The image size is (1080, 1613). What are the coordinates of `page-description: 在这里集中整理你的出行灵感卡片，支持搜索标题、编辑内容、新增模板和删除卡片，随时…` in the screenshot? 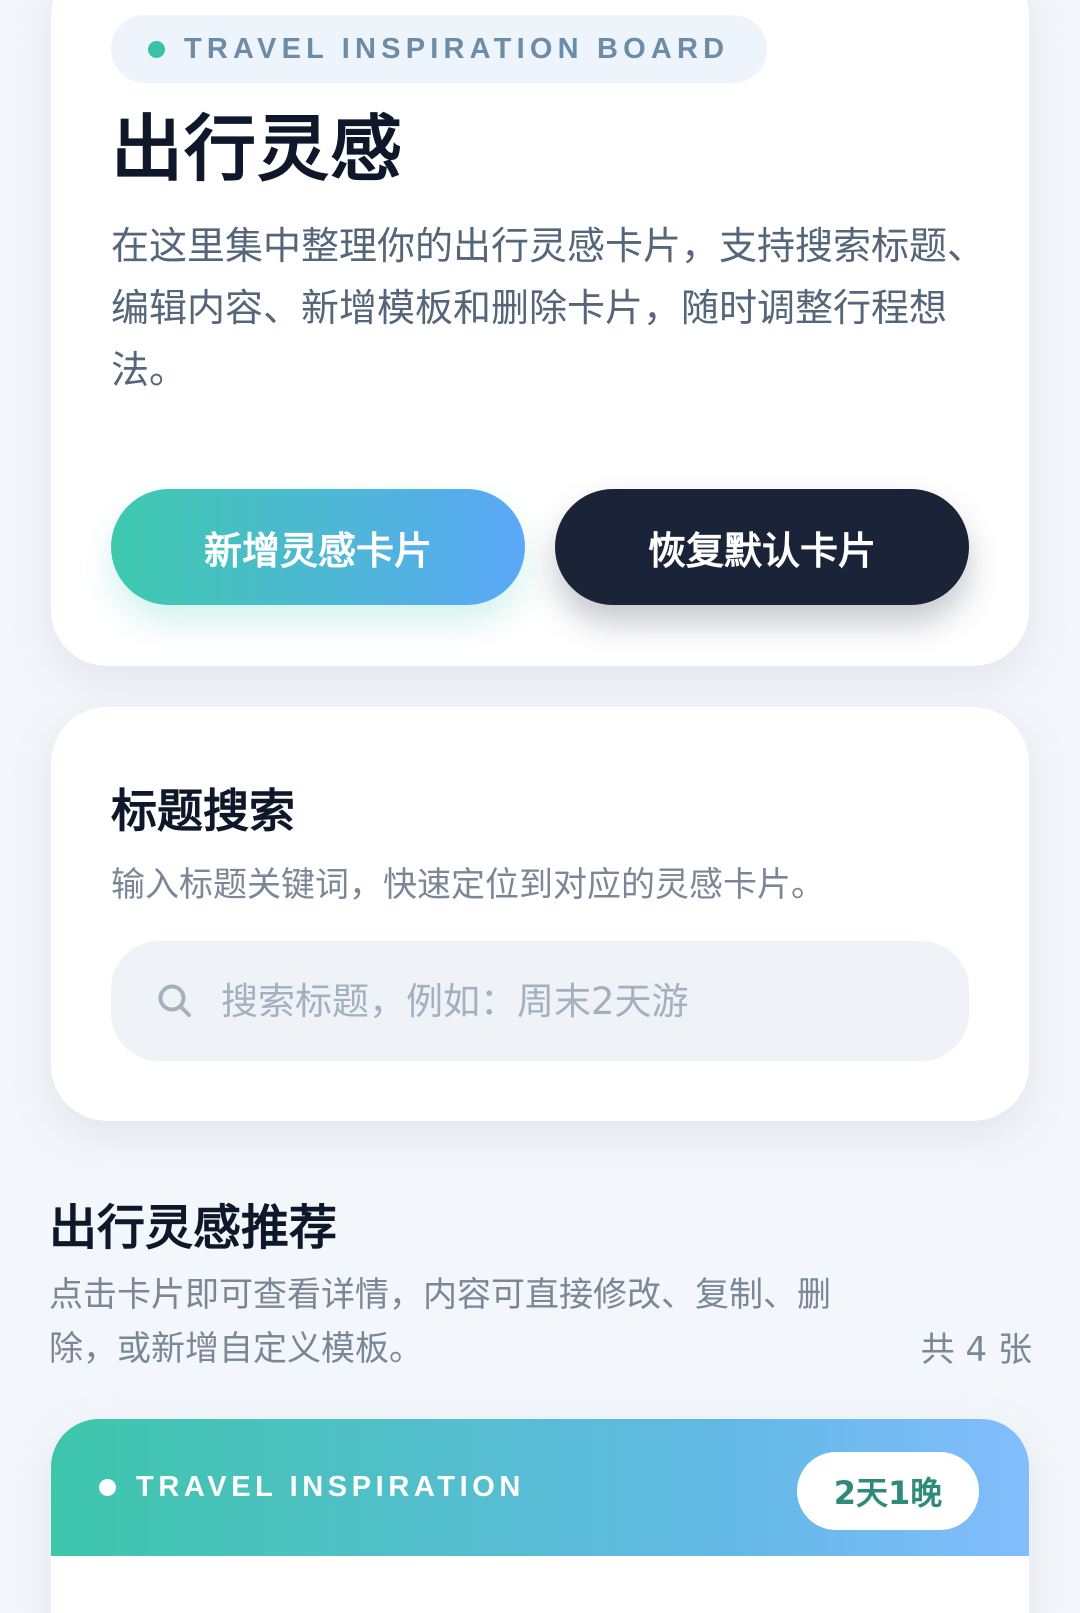 It's located at (548, 308).